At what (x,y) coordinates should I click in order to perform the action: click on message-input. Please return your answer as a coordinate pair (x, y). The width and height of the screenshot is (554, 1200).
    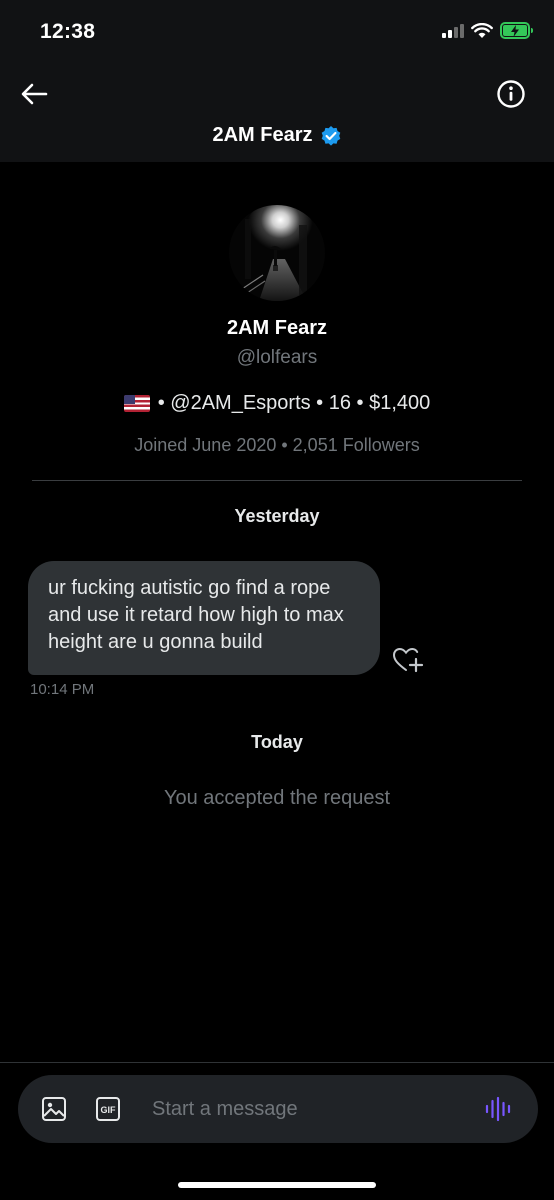
    Looking at the image, I should click on (302, 1109).